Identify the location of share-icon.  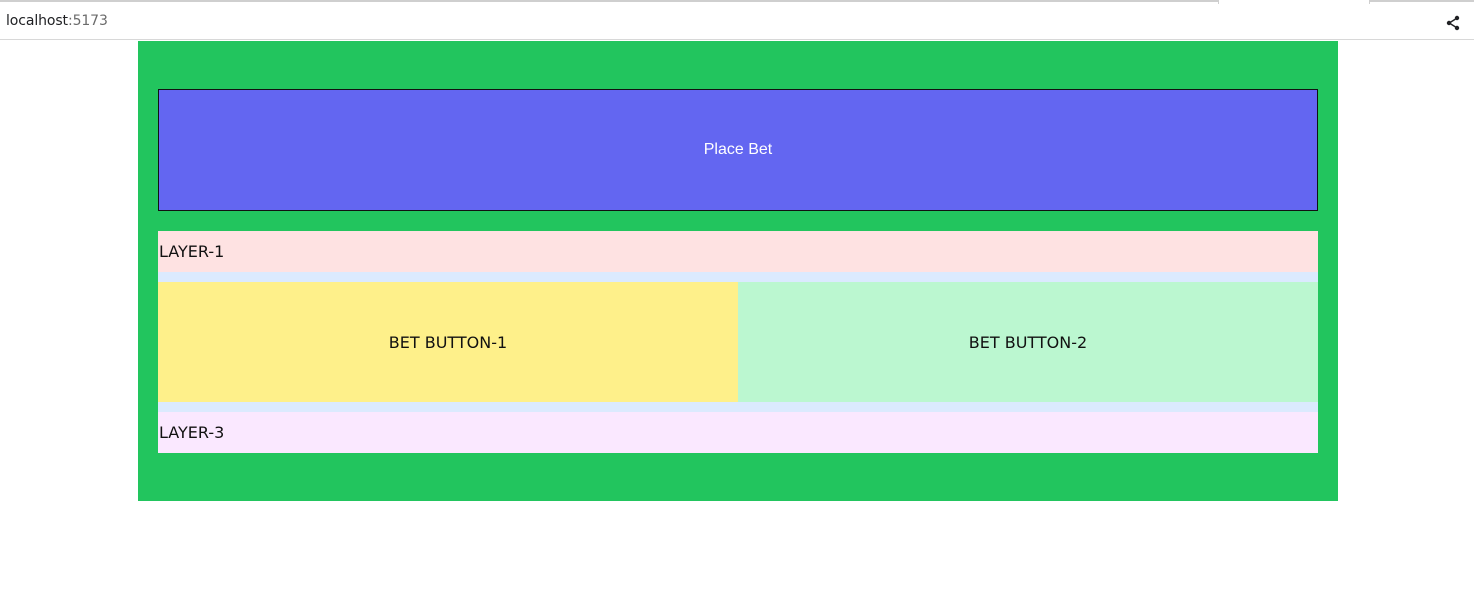
(1453, 23).